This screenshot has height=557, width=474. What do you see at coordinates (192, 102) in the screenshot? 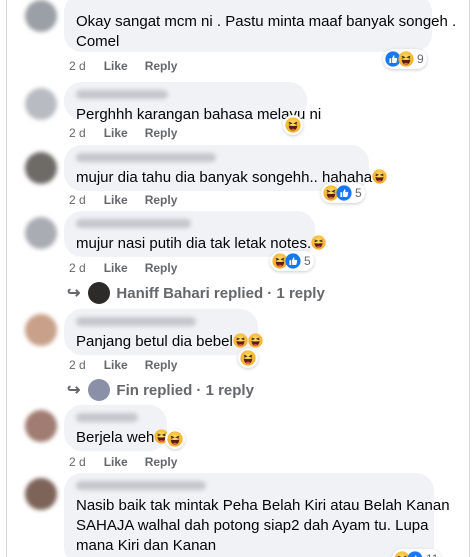
I see `comment-bubble: Perghhh karangan bahasa melayu ni` at bounding box center [192, 102].